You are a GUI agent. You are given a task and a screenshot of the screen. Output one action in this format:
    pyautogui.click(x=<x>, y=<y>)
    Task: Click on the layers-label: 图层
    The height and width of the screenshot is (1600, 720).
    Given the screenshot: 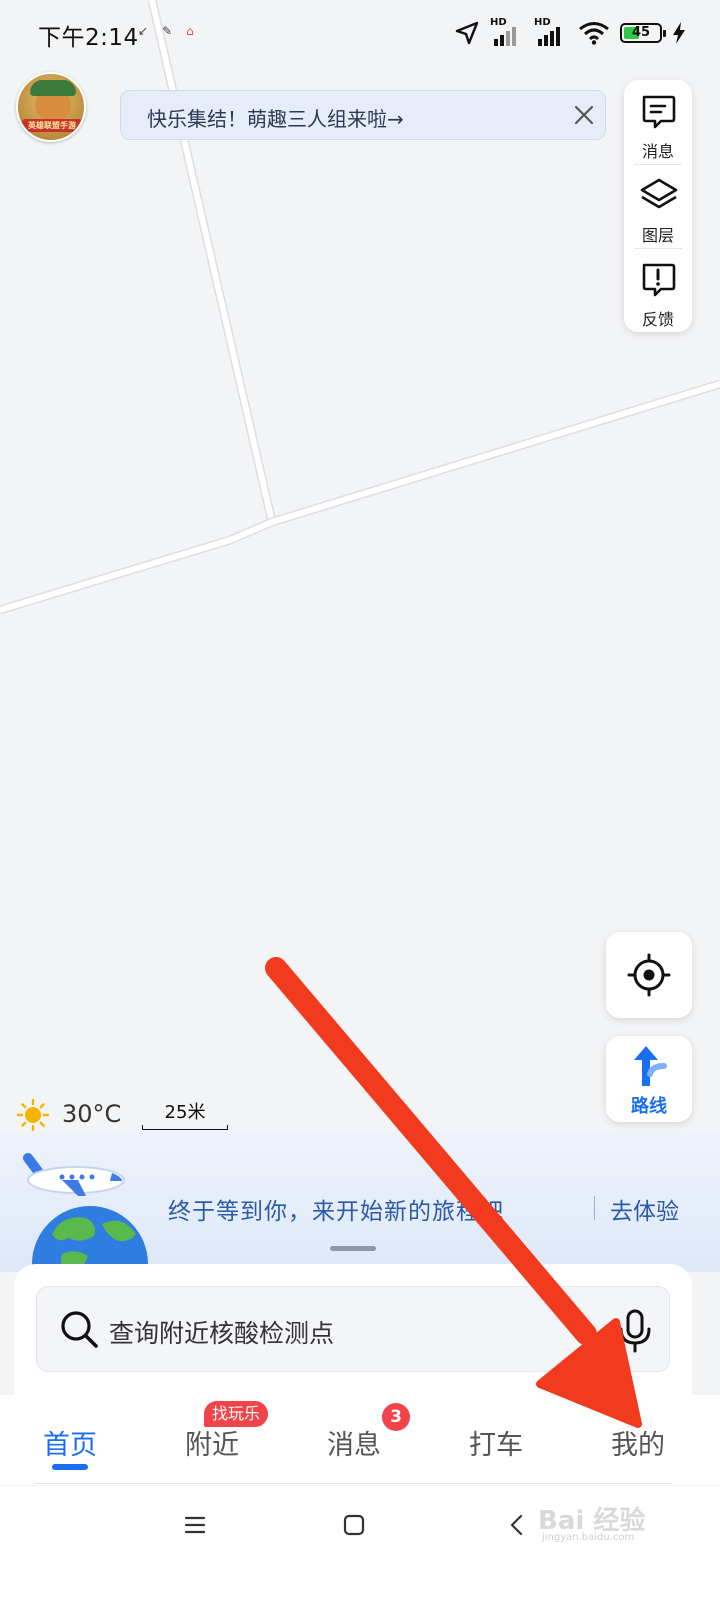 What is the action you would take?
    pyautogui.click(x=657, y=235)
    